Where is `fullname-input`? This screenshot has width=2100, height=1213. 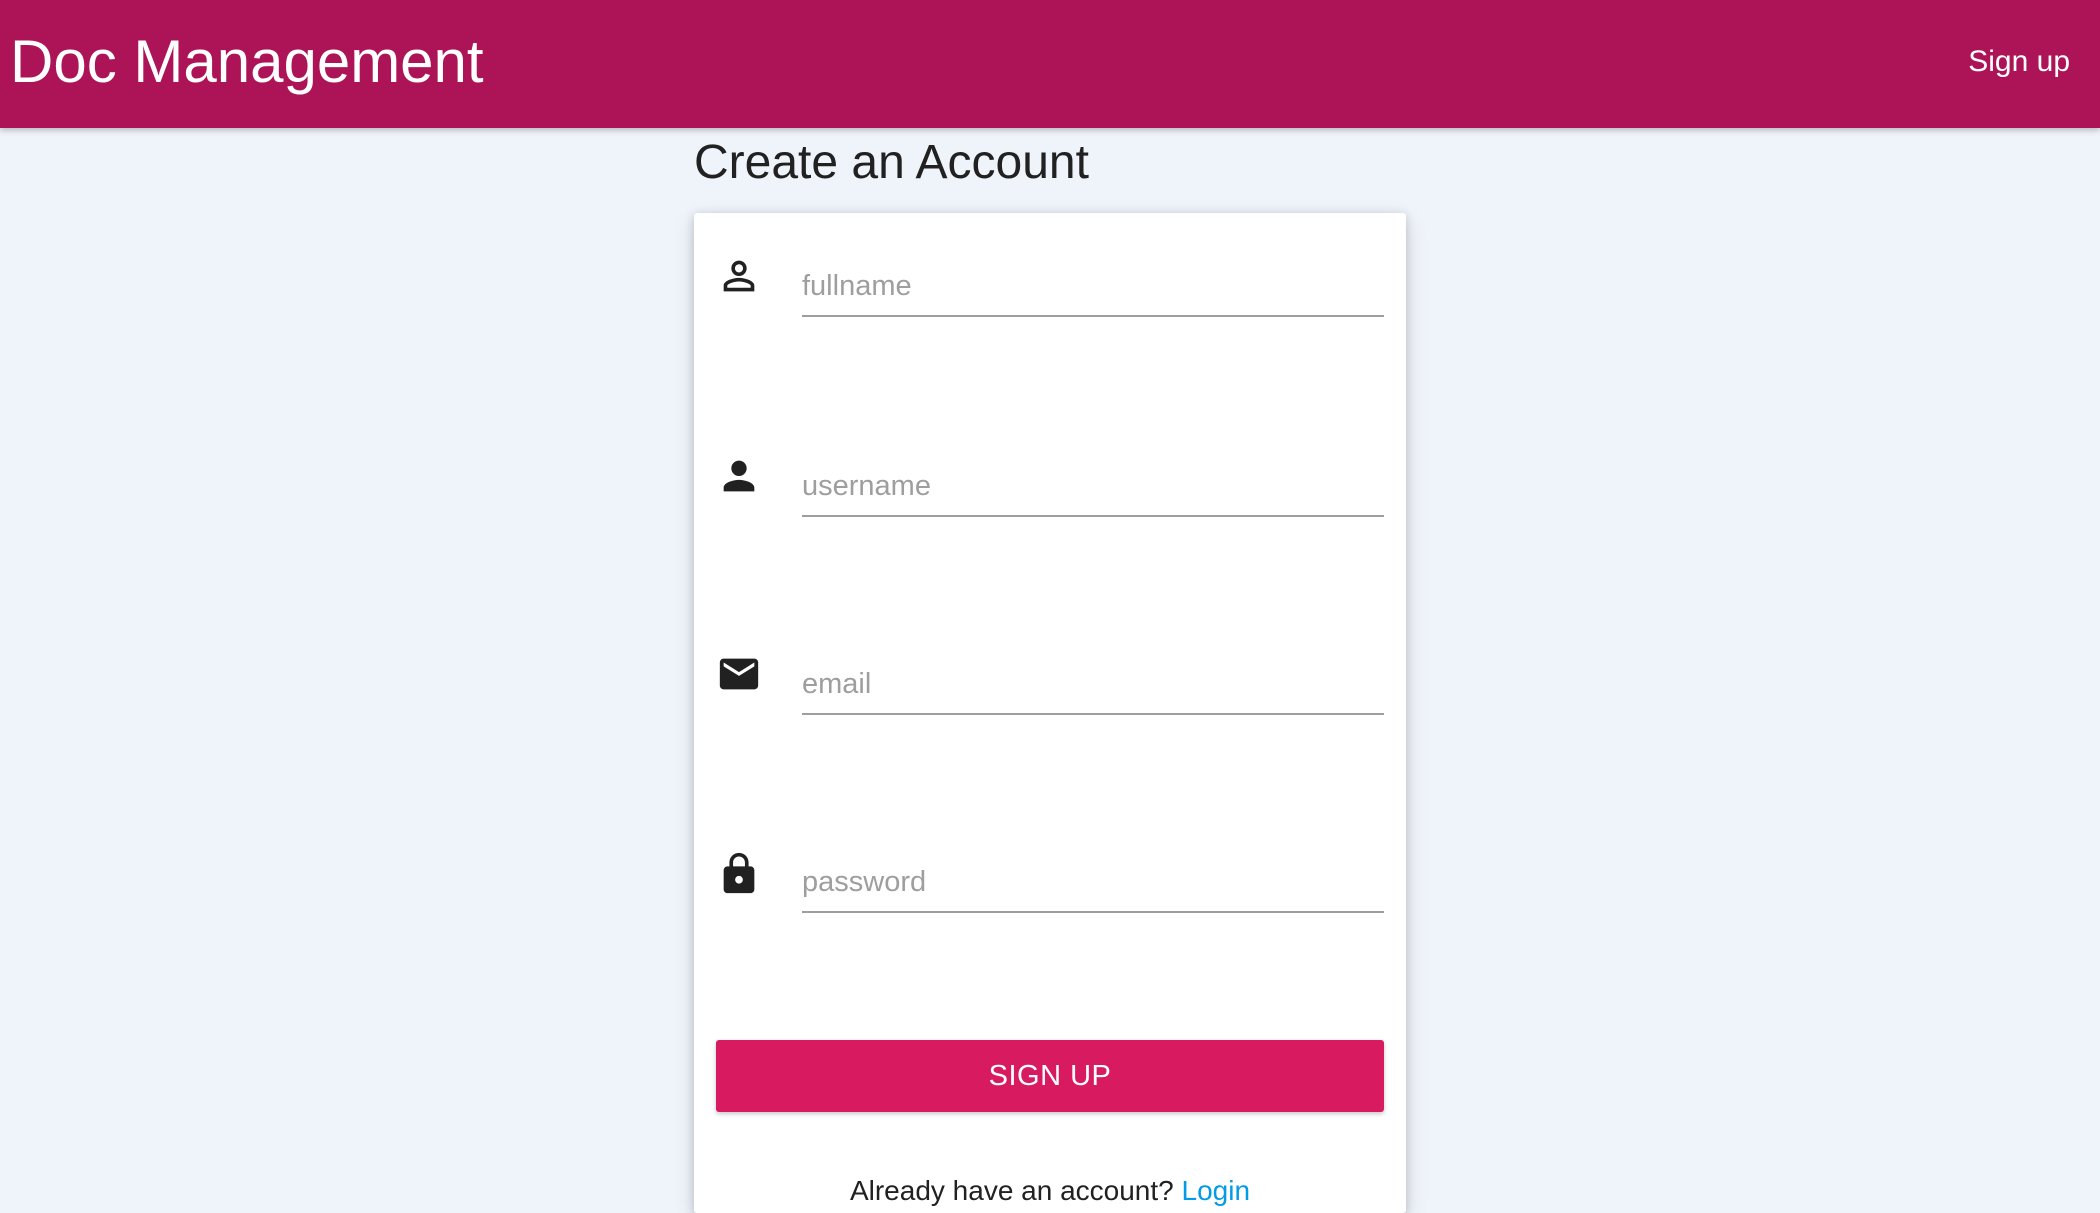 fullname-input is located at coordinates (1093, 287).